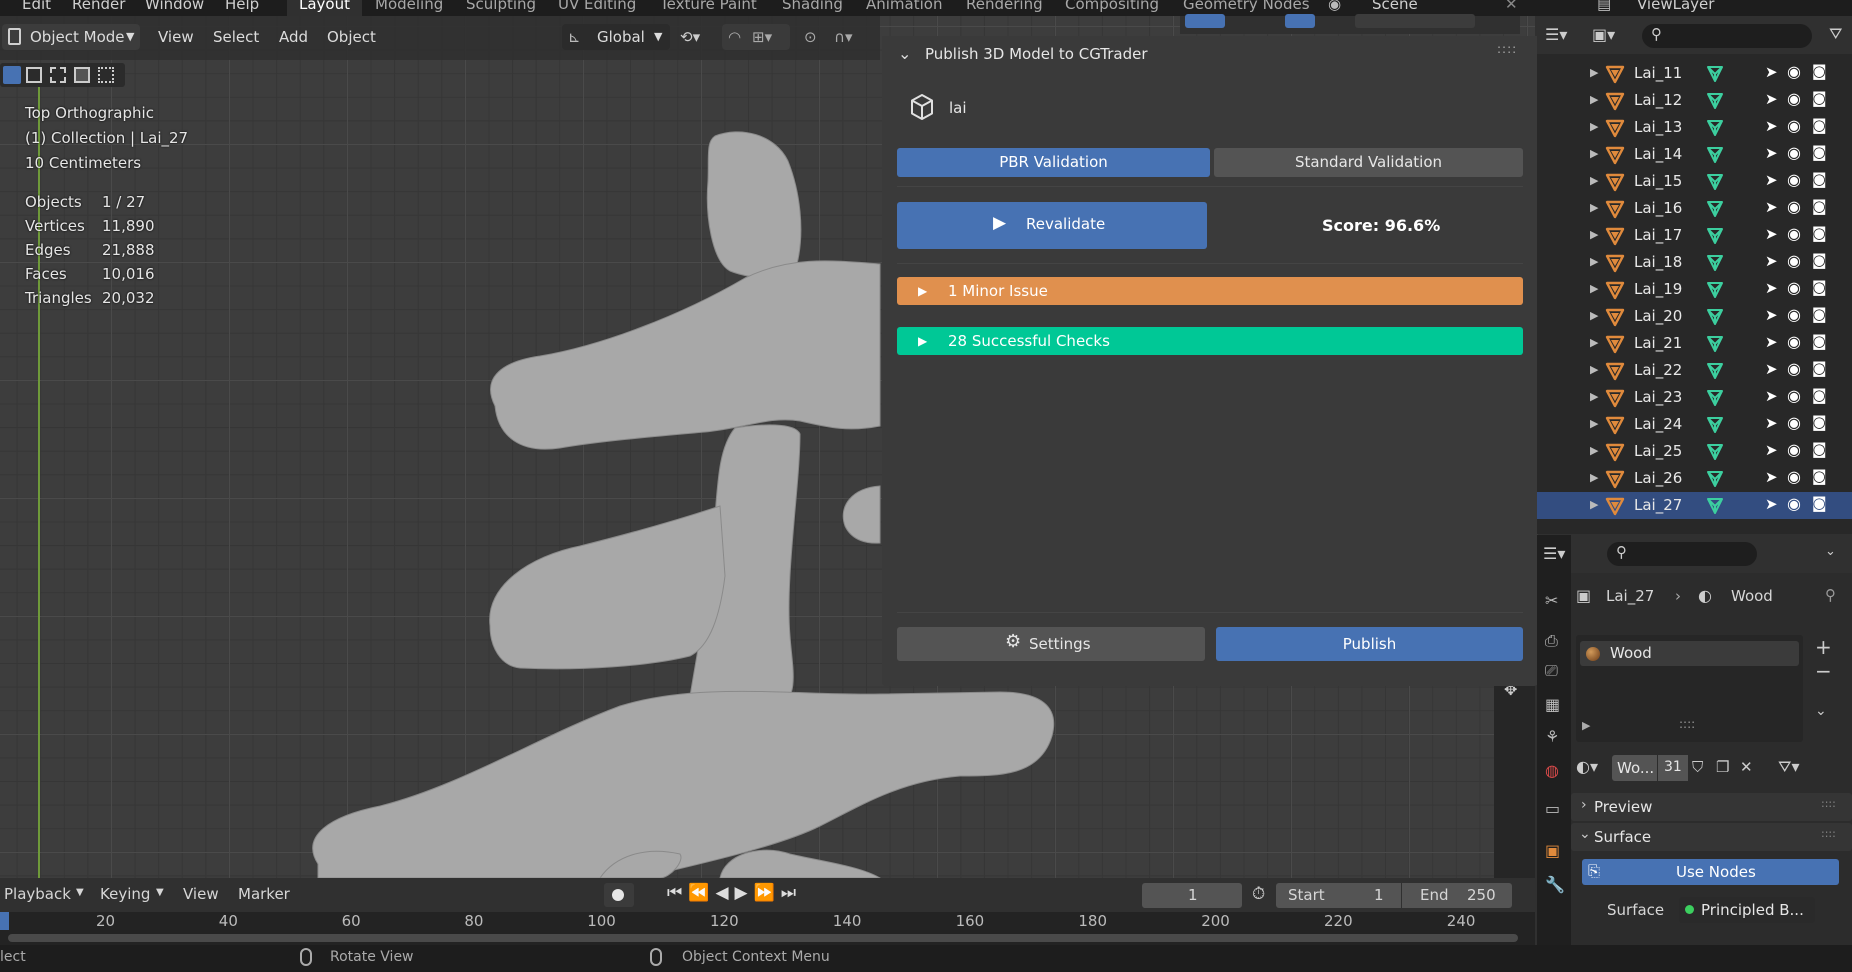 The image size is (1852, 972). I want to click on outliner-search-input: ⚲, so click(1727, 36).